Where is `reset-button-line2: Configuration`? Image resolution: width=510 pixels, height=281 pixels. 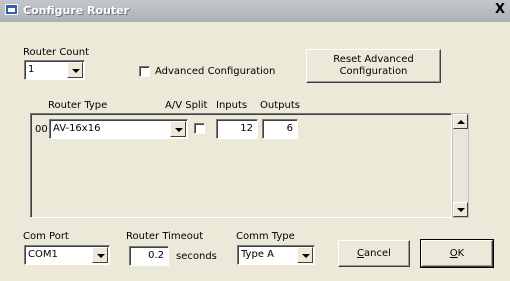 reset-button-line2: Configuration is located at coordinates (373, 71).